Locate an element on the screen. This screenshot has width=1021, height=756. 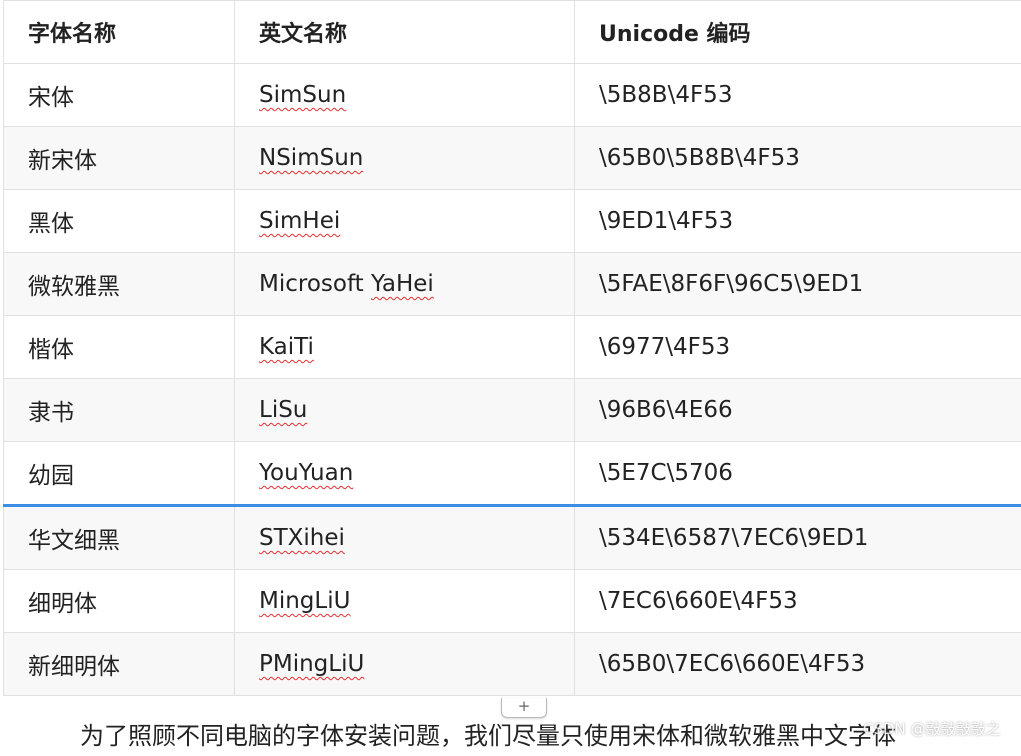
misspelled-word: MingLiU is located at coordinates (304, 601).